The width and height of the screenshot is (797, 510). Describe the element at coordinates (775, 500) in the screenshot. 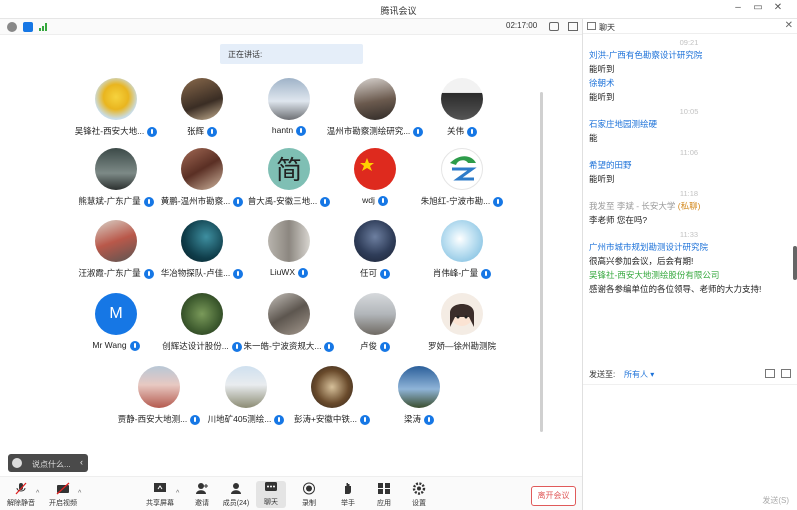

I see `send-button: 发送(S)` at that location.